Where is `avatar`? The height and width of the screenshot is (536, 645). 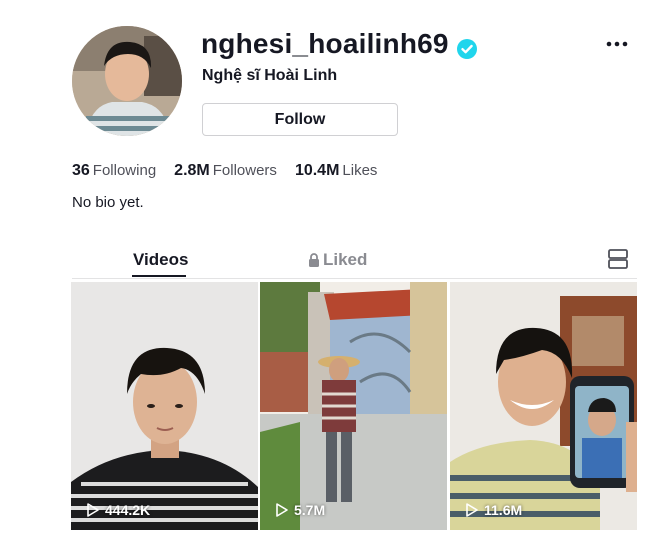
avatar is located at coordinates (127, 81).